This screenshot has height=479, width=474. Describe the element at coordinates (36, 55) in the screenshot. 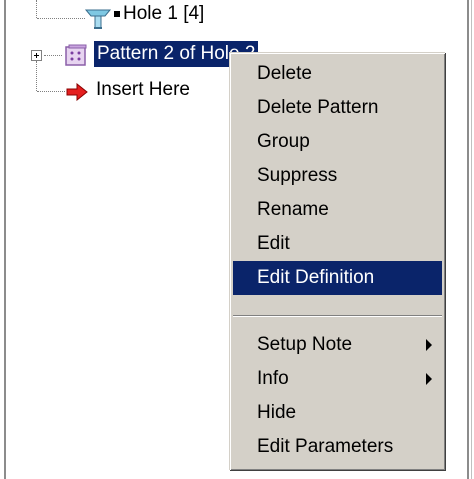

I see `expand-collapse-toggle` at that location.